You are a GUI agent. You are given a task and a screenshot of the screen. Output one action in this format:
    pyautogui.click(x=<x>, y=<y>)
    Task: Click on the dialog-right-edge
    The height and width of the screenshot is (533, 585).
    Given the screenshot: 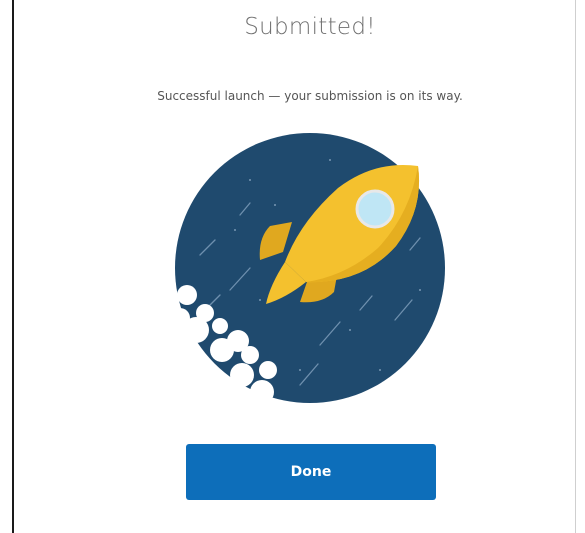 What is the action you would take?
    pyautogui.click(x=575, y=266)
    